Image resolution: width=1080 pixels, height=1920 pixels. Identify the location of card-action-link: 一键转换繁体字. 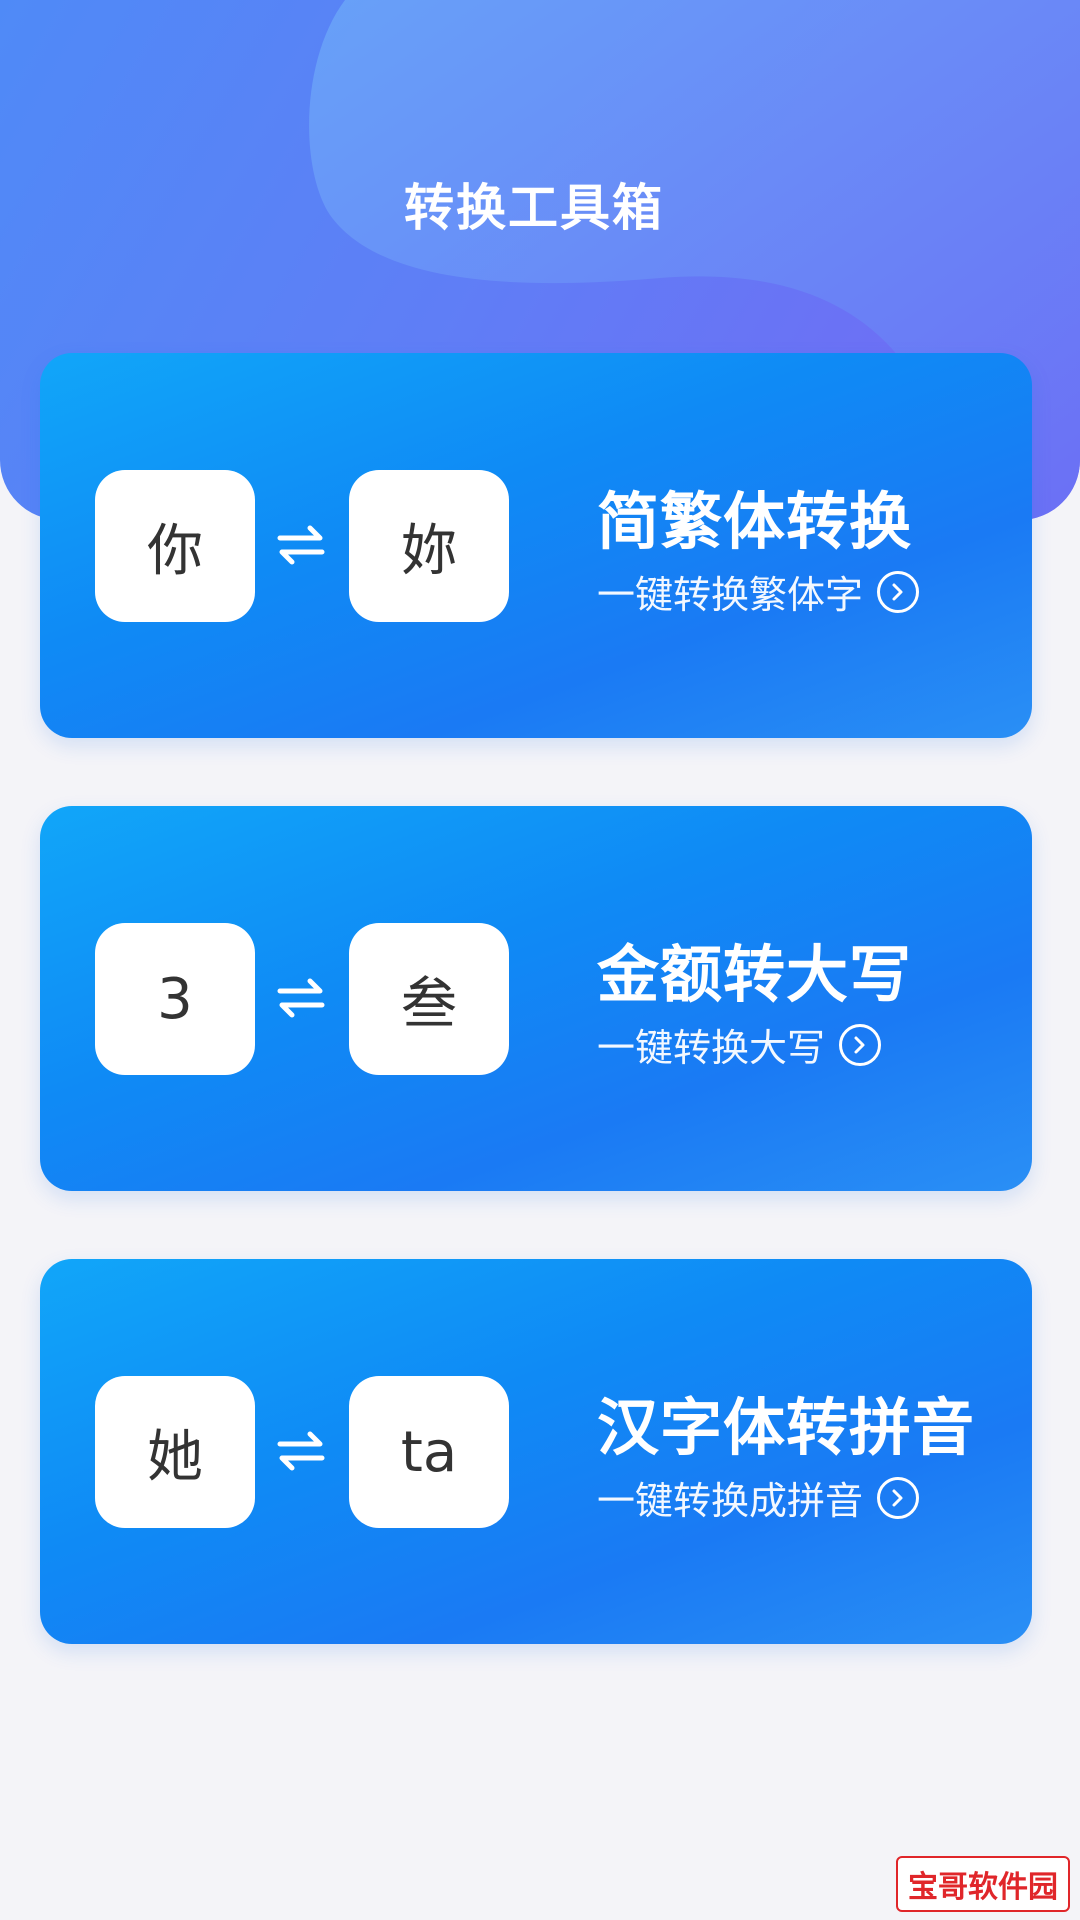
(758, 591).